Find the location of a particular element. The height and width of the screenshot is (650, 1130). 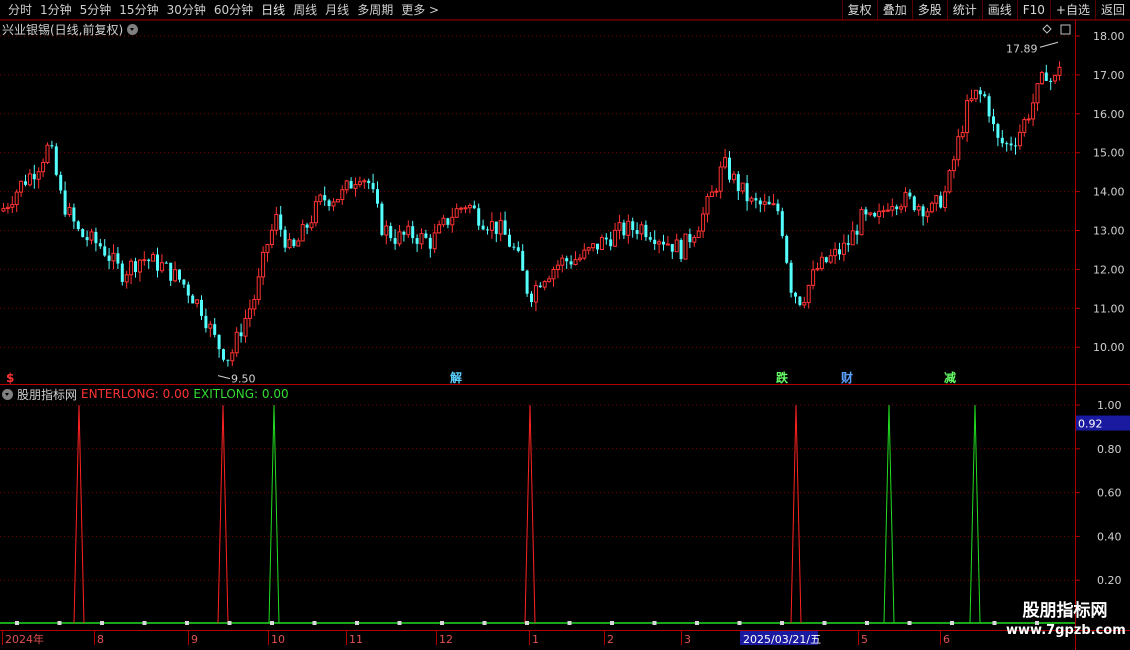

date-label-9: 2025/03/21/五 is located at coordinates (782, 639).